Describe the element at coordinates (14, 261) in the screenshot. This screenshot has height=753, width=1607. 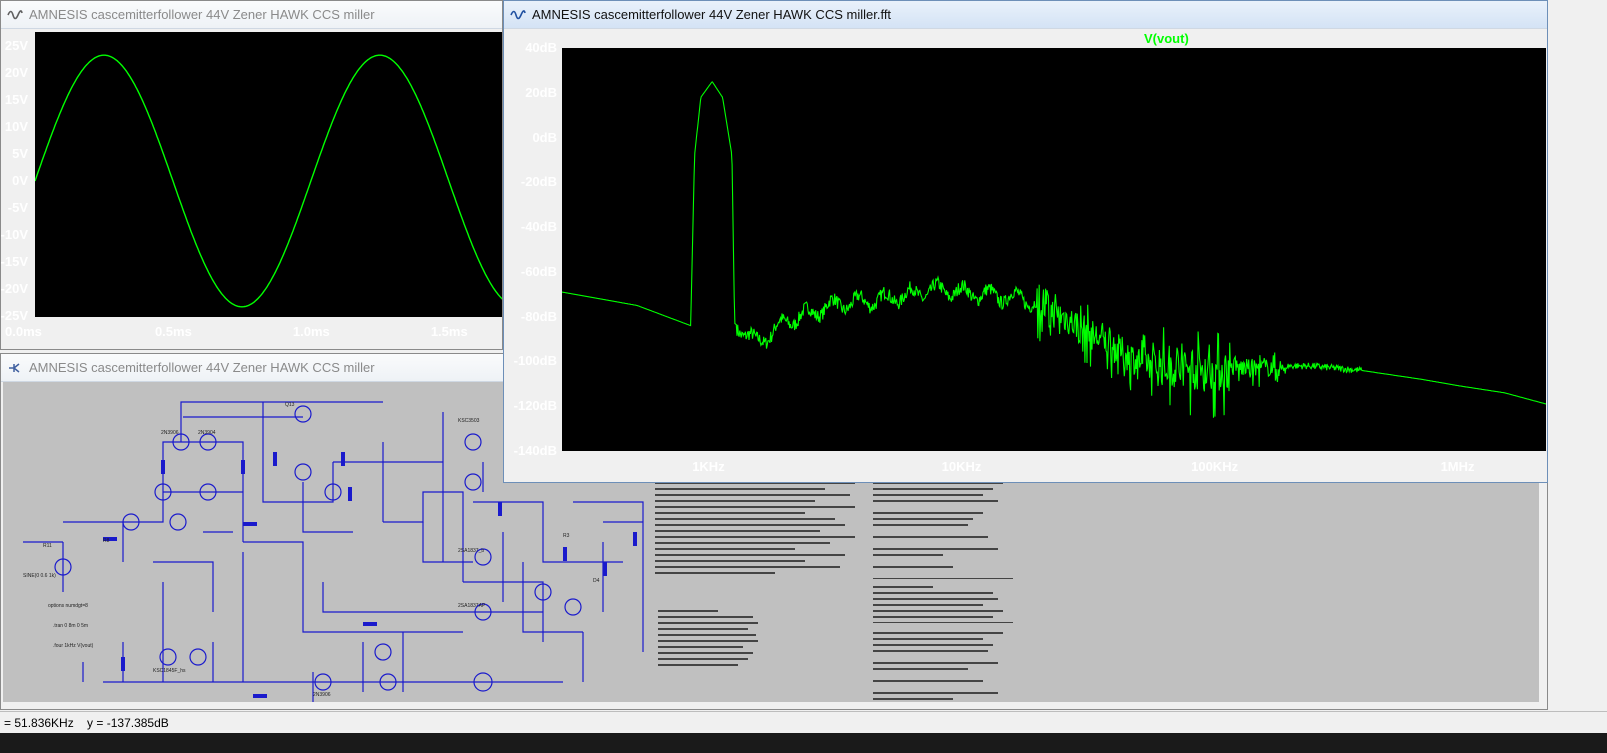
I see `y-tick-label: -15V` at that location.